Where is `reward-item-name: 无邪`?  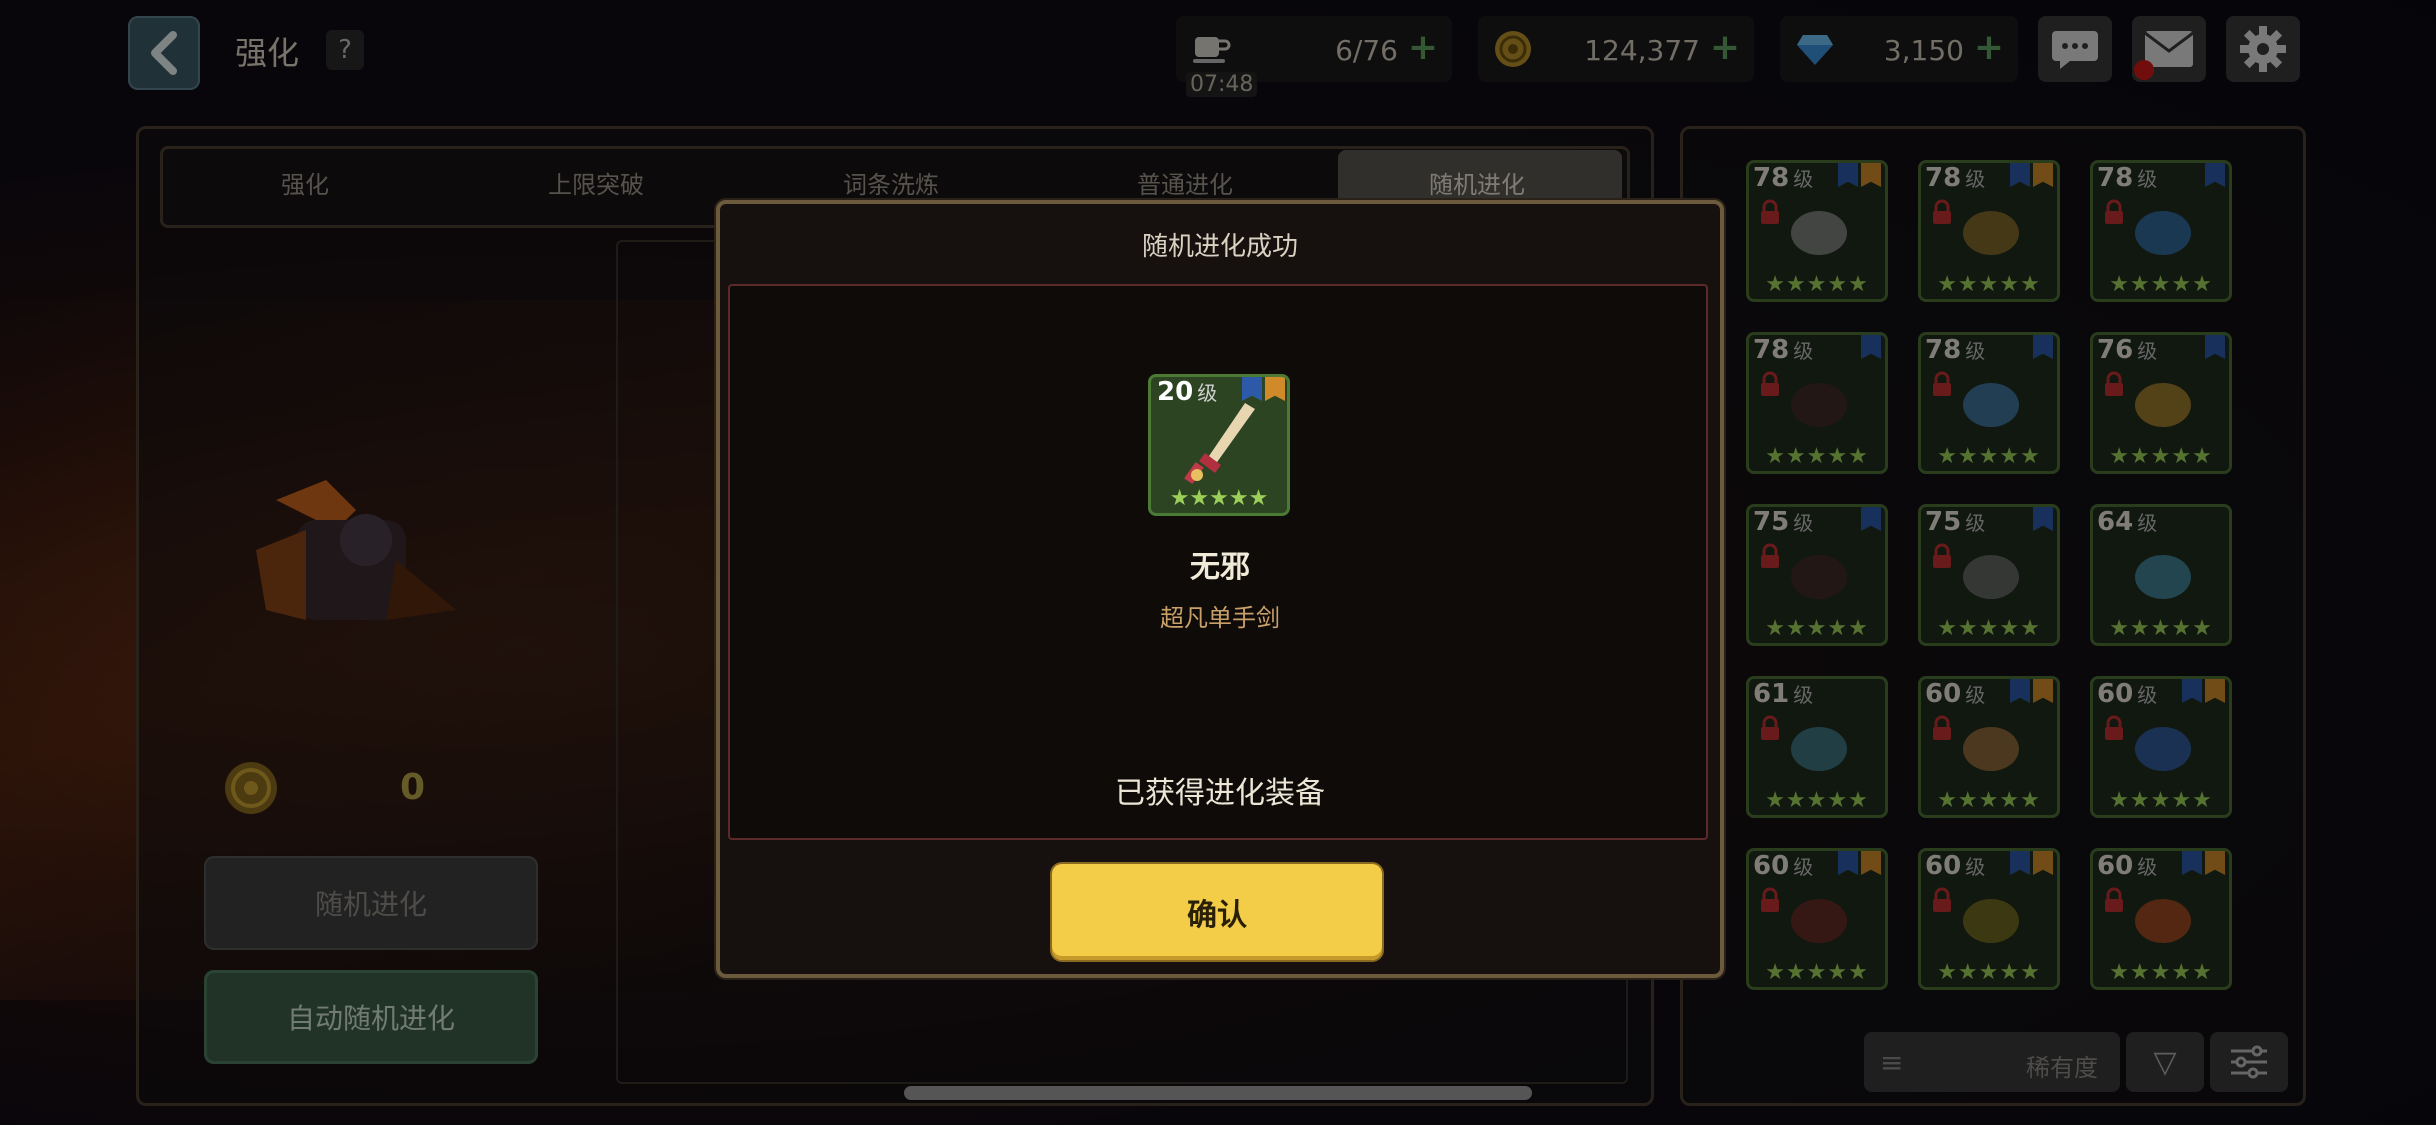 reward-item-name: 无邪 is located at coordinates (1220, 567).